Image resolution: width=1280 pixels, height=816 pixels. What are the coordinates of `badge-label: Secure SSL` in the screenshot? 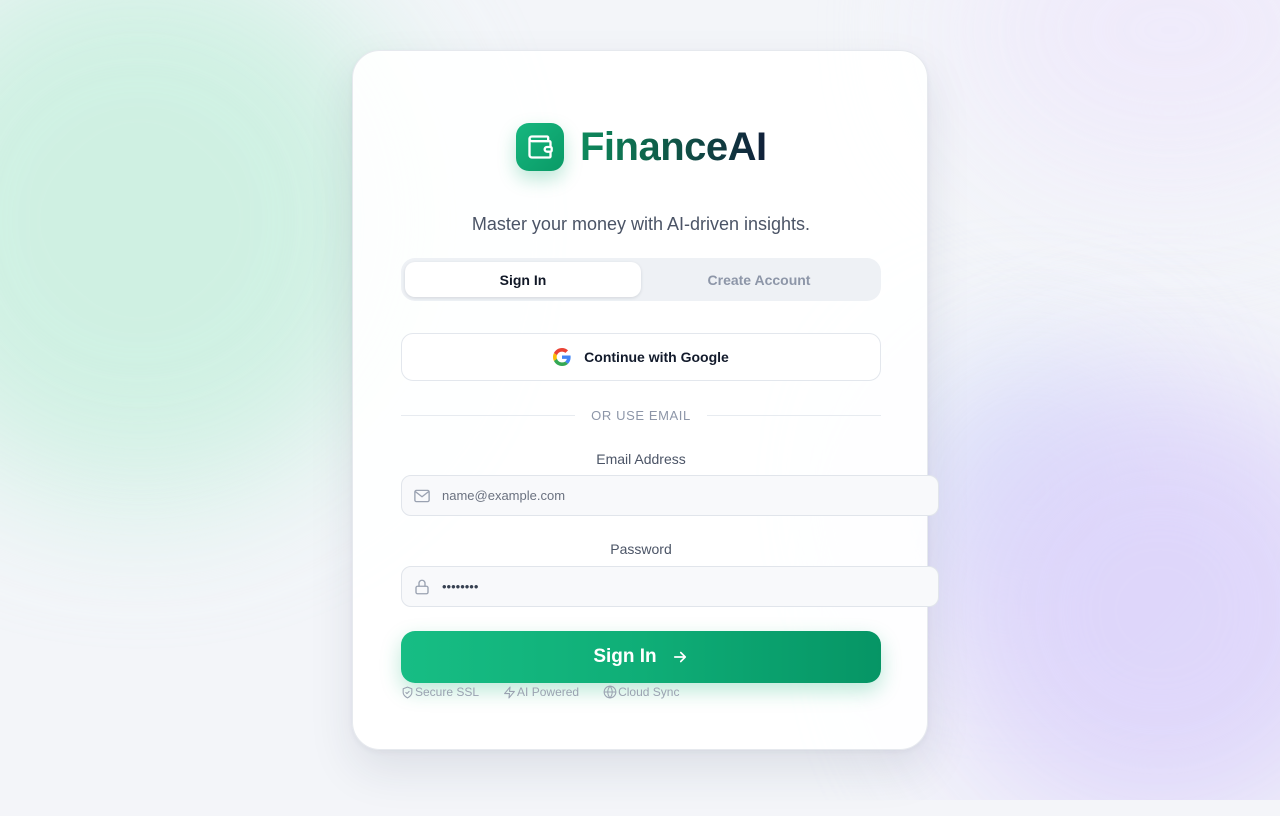 It's located at (447, 692).